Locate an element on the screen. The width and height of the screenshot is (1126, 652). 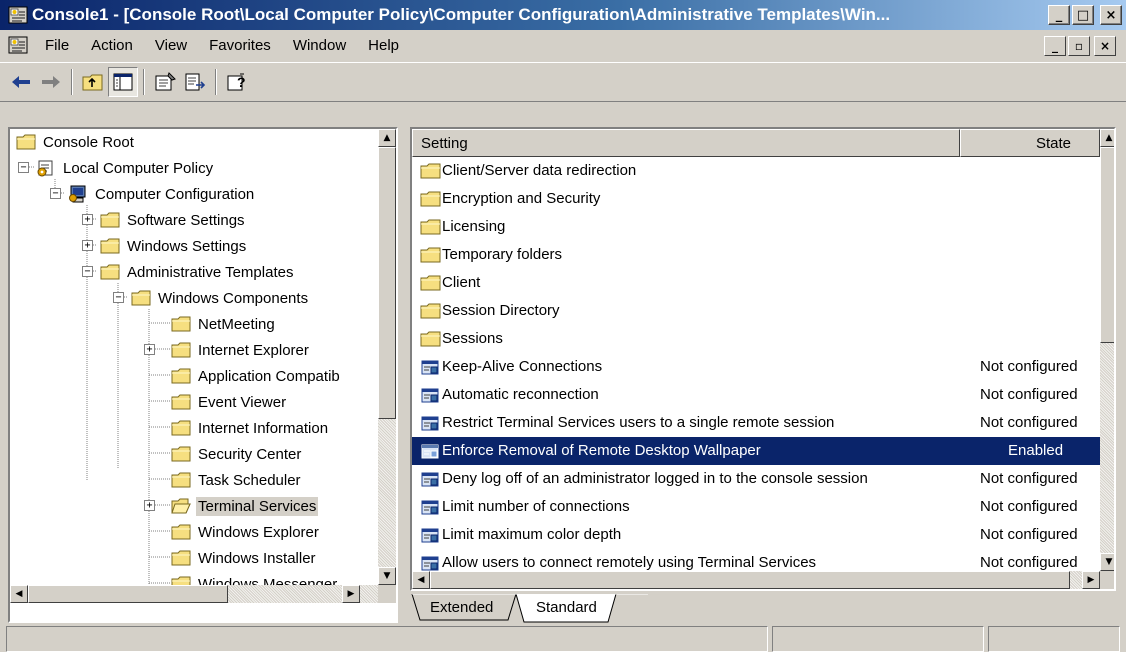
up-one-level-button is located at coordinates (93, 82).